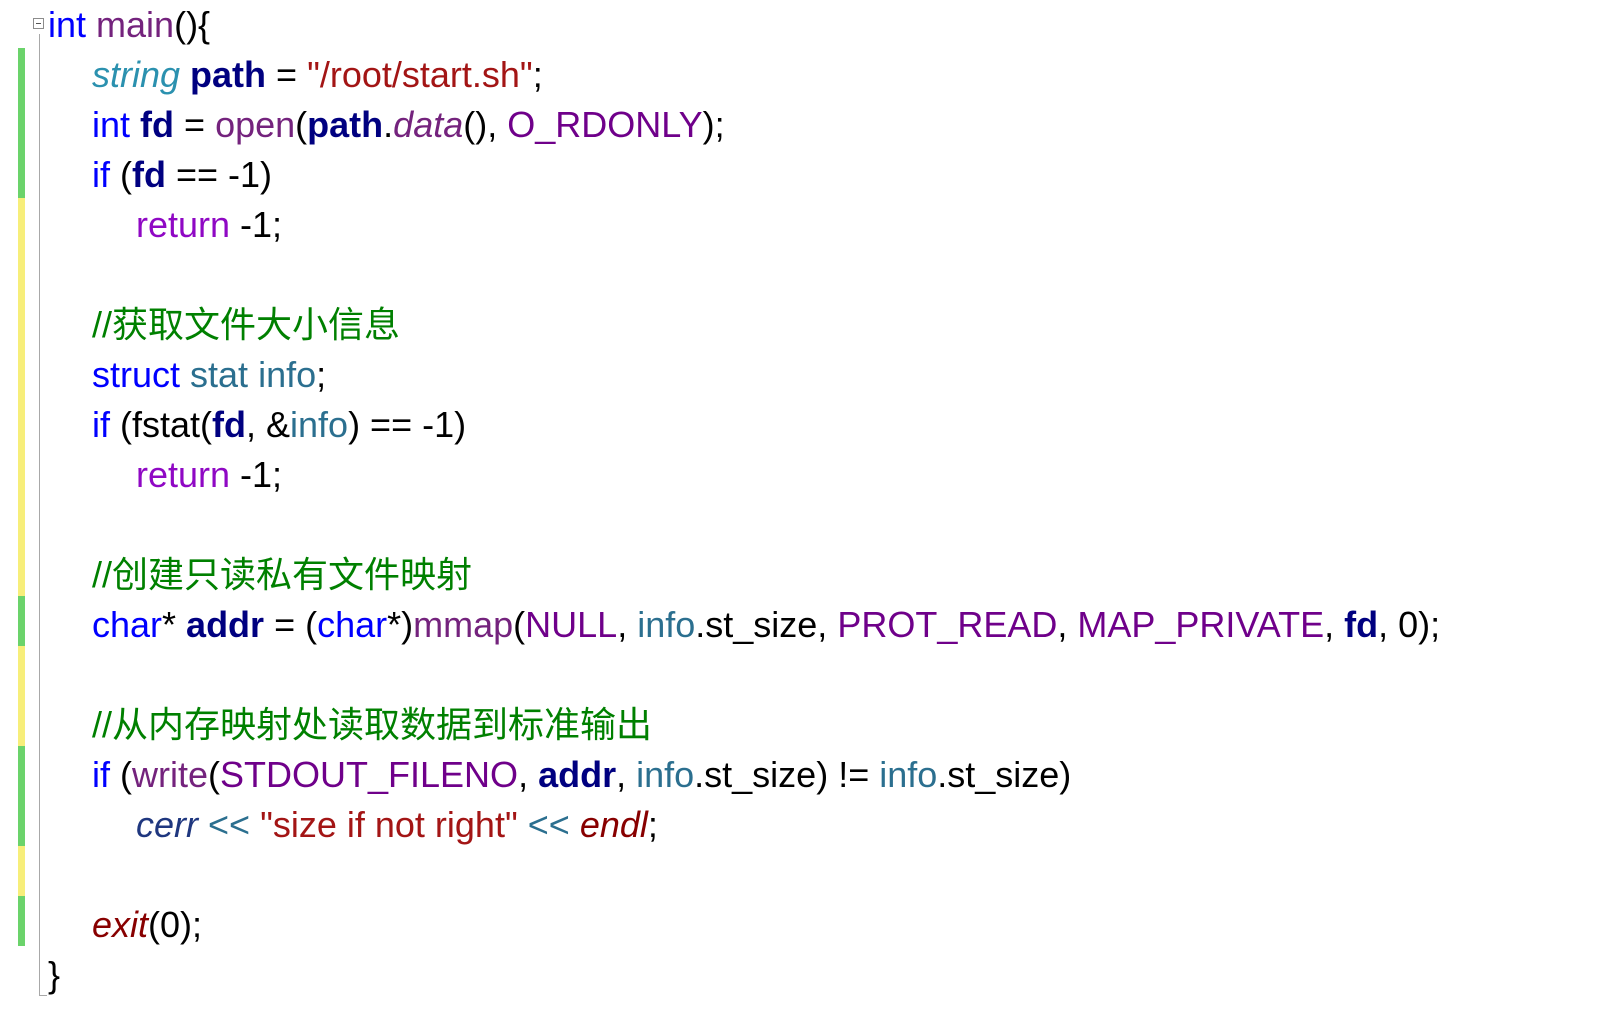  What do you see at coordinates (246, 324) in the screenshot?
I see `code-token: //获取文件大小信息` at bounding box center [246, 324].